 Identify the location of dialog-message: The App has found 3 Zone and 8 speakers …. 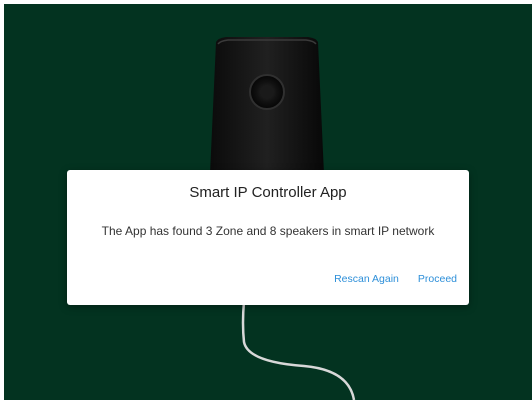
(268, 231).